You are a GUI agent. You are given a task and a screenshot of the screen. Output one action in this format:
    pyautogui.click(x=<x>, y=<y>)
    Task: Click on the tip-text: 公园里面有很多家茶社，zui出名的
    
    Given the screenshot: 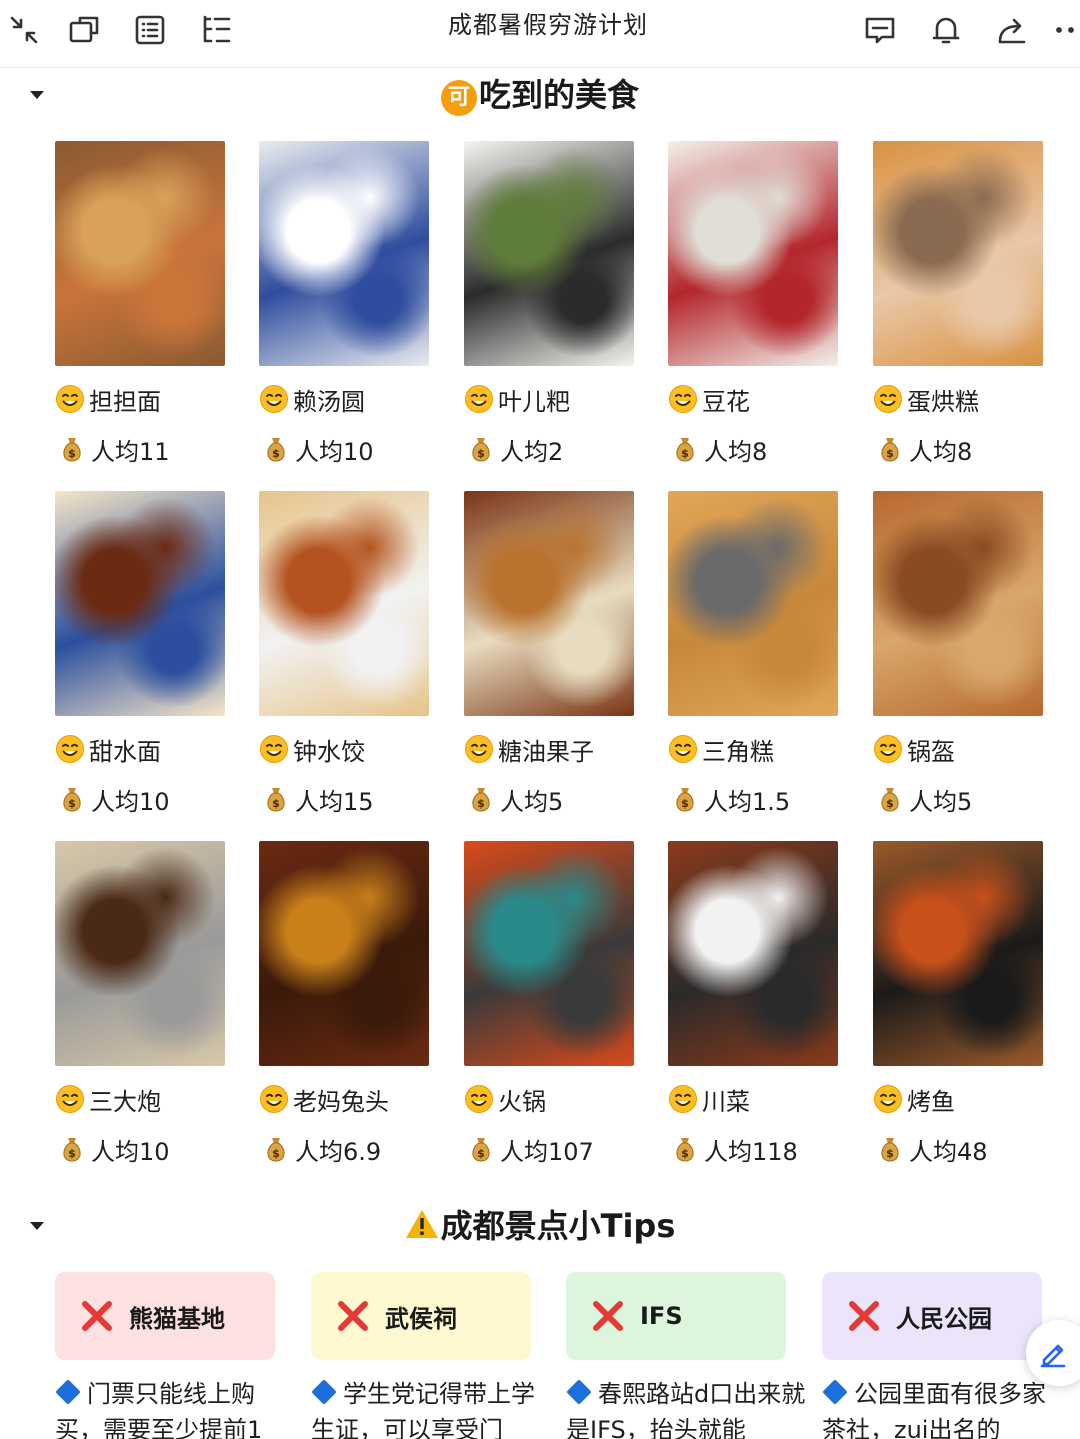 What is the action you would take?
    pyautogui.click(x=942, y=1407)
    